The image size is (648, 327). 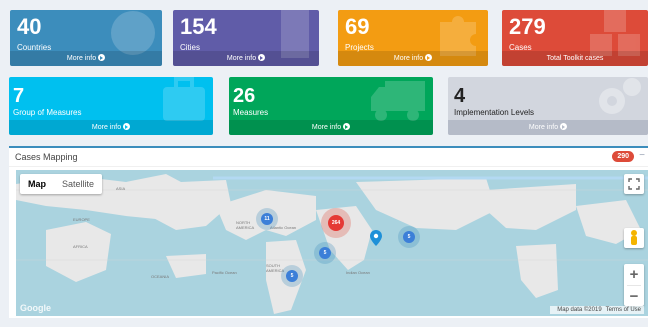 What do you see at coordinates (267, 219) in the screenshot?
I see `cluster-marker-north-america: 11` at bounding box center [267, 219].